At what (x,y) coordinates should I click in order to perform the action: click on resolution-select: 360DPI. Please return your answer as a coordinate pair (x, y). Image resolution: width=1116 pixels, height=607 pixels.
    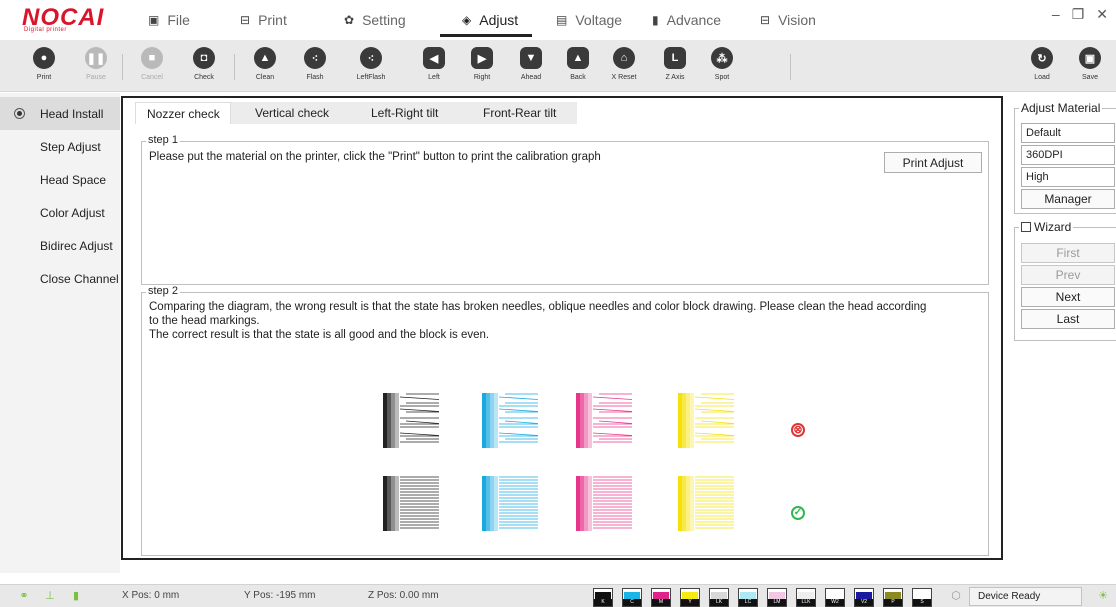
    Looking at the image, I should click on (1068, 155).